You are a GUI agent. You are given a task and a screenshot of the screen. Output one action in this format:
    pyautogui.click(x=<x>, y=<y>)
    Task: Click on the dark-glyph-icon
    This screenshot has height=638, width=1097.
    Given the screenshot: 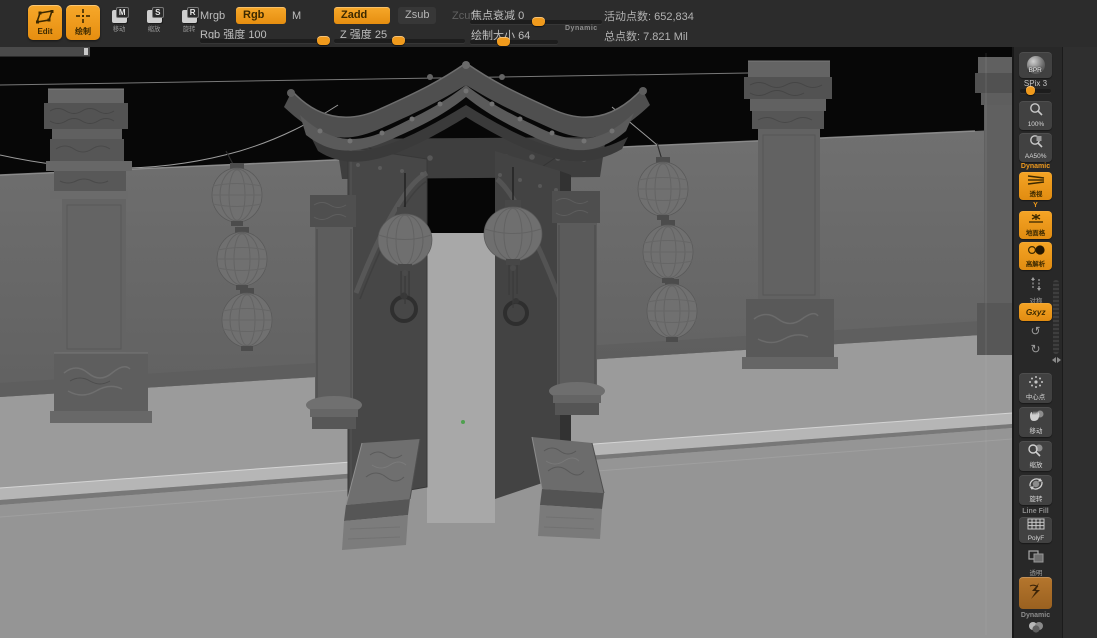 What is the action you would take?
    pyautogui.click(x=1036, y=593)
    